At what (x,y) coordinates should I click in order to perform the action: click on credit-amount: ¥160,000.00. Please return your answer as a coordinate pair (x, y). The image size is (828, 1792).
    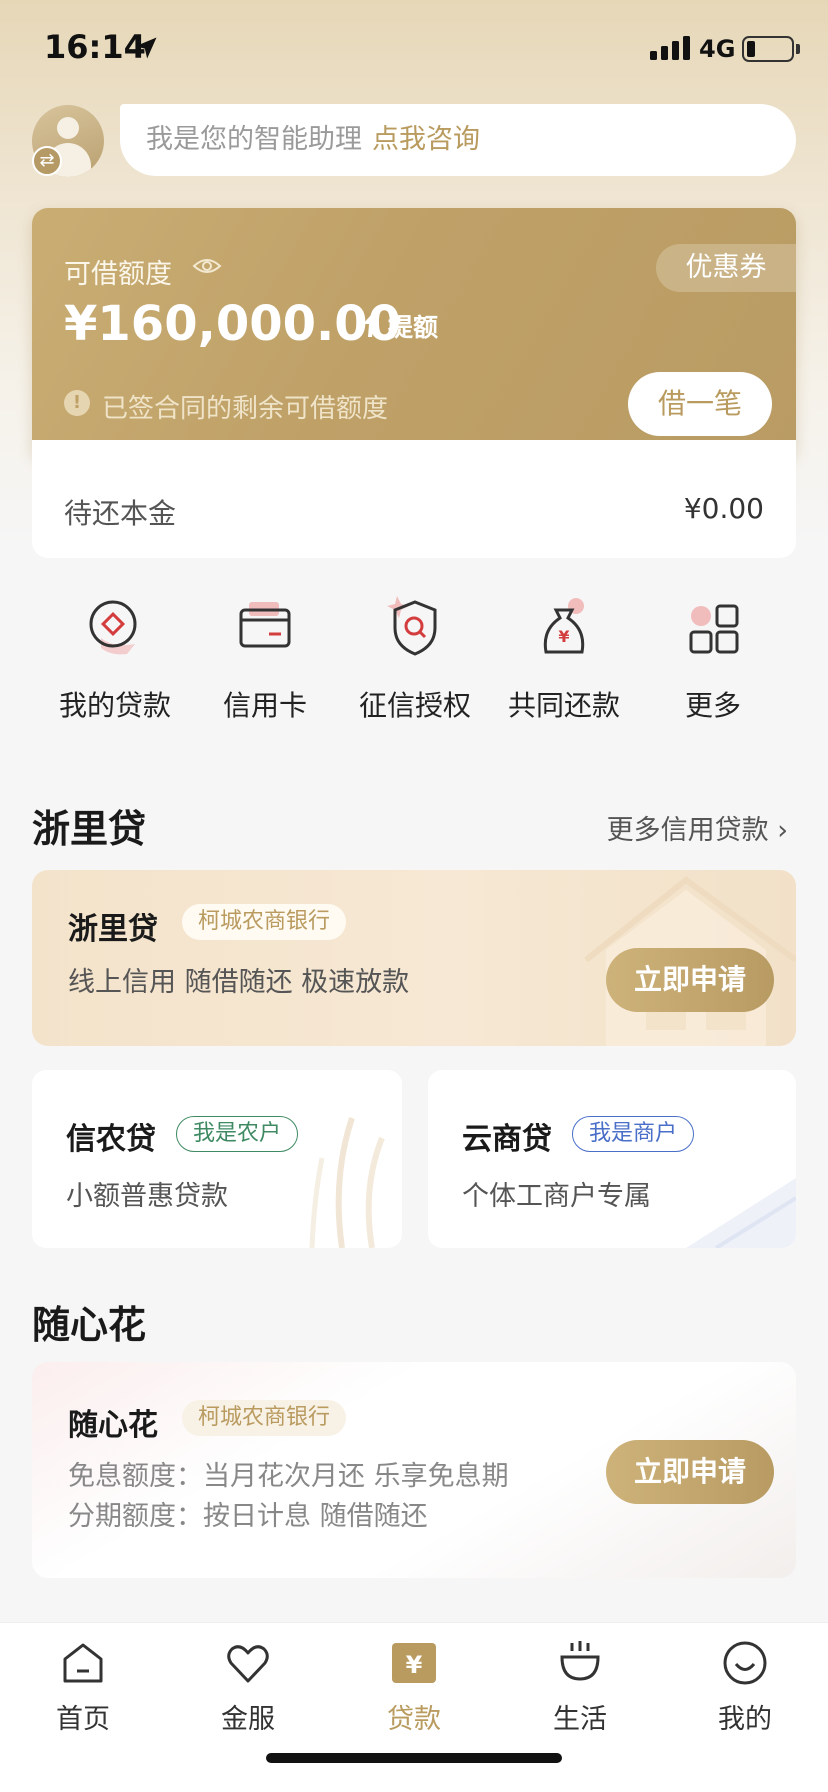
    Looking at the image, I should click on (233, 324).